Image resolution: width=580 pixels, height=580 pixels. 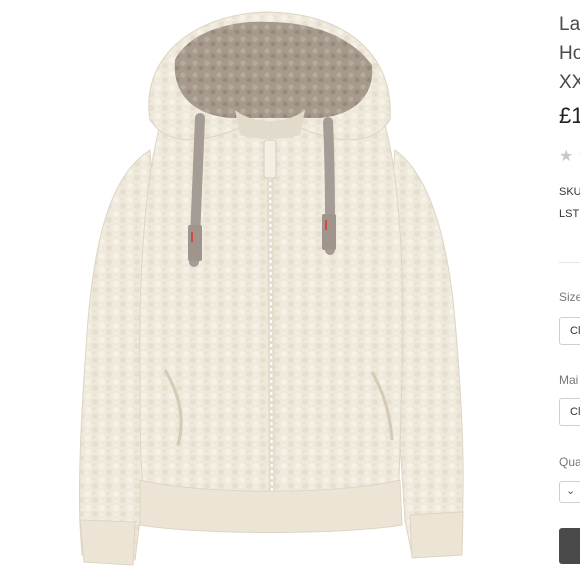 I want to click on chevron-down-icon: ⌄, so click(x=571, y=491).